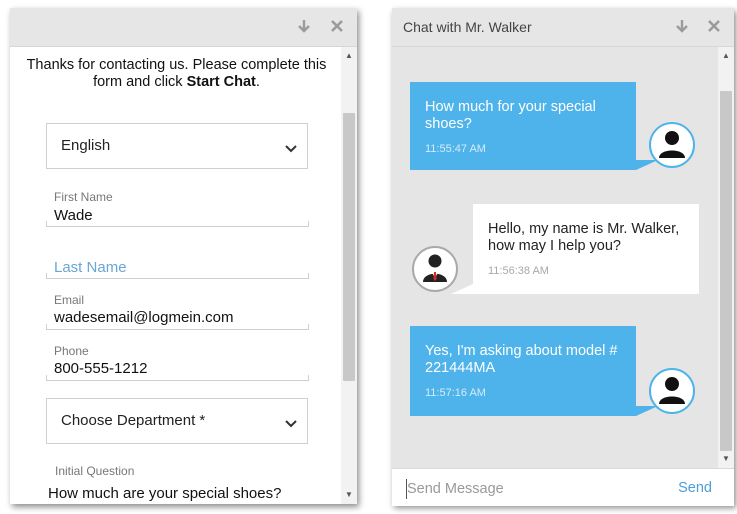  Describe the element at coordinates (177, 206) in the screenshot. I see `first-name-field: First Name Wade` at that location.